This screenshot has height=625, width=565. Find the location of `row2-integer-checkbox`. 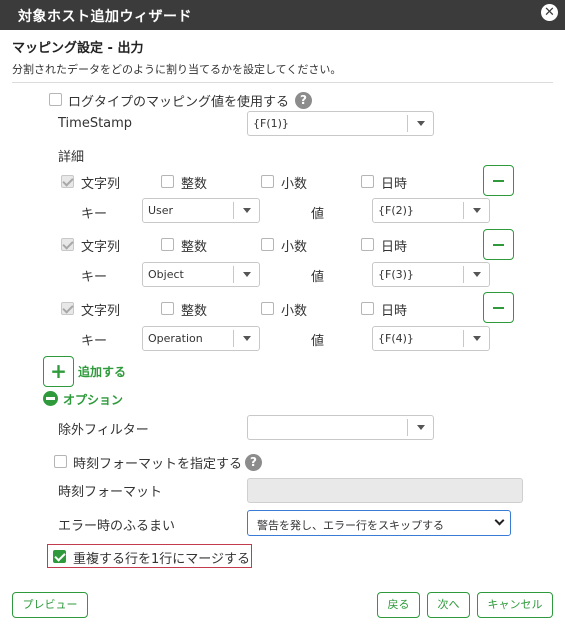

row2-integer-checkbox is located at coordinates (167, 244).